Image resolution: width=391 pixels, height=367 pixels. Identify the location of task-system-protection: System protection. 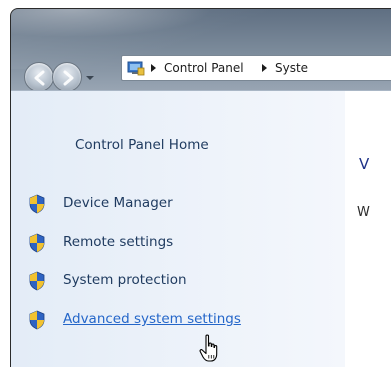
(178, 281).